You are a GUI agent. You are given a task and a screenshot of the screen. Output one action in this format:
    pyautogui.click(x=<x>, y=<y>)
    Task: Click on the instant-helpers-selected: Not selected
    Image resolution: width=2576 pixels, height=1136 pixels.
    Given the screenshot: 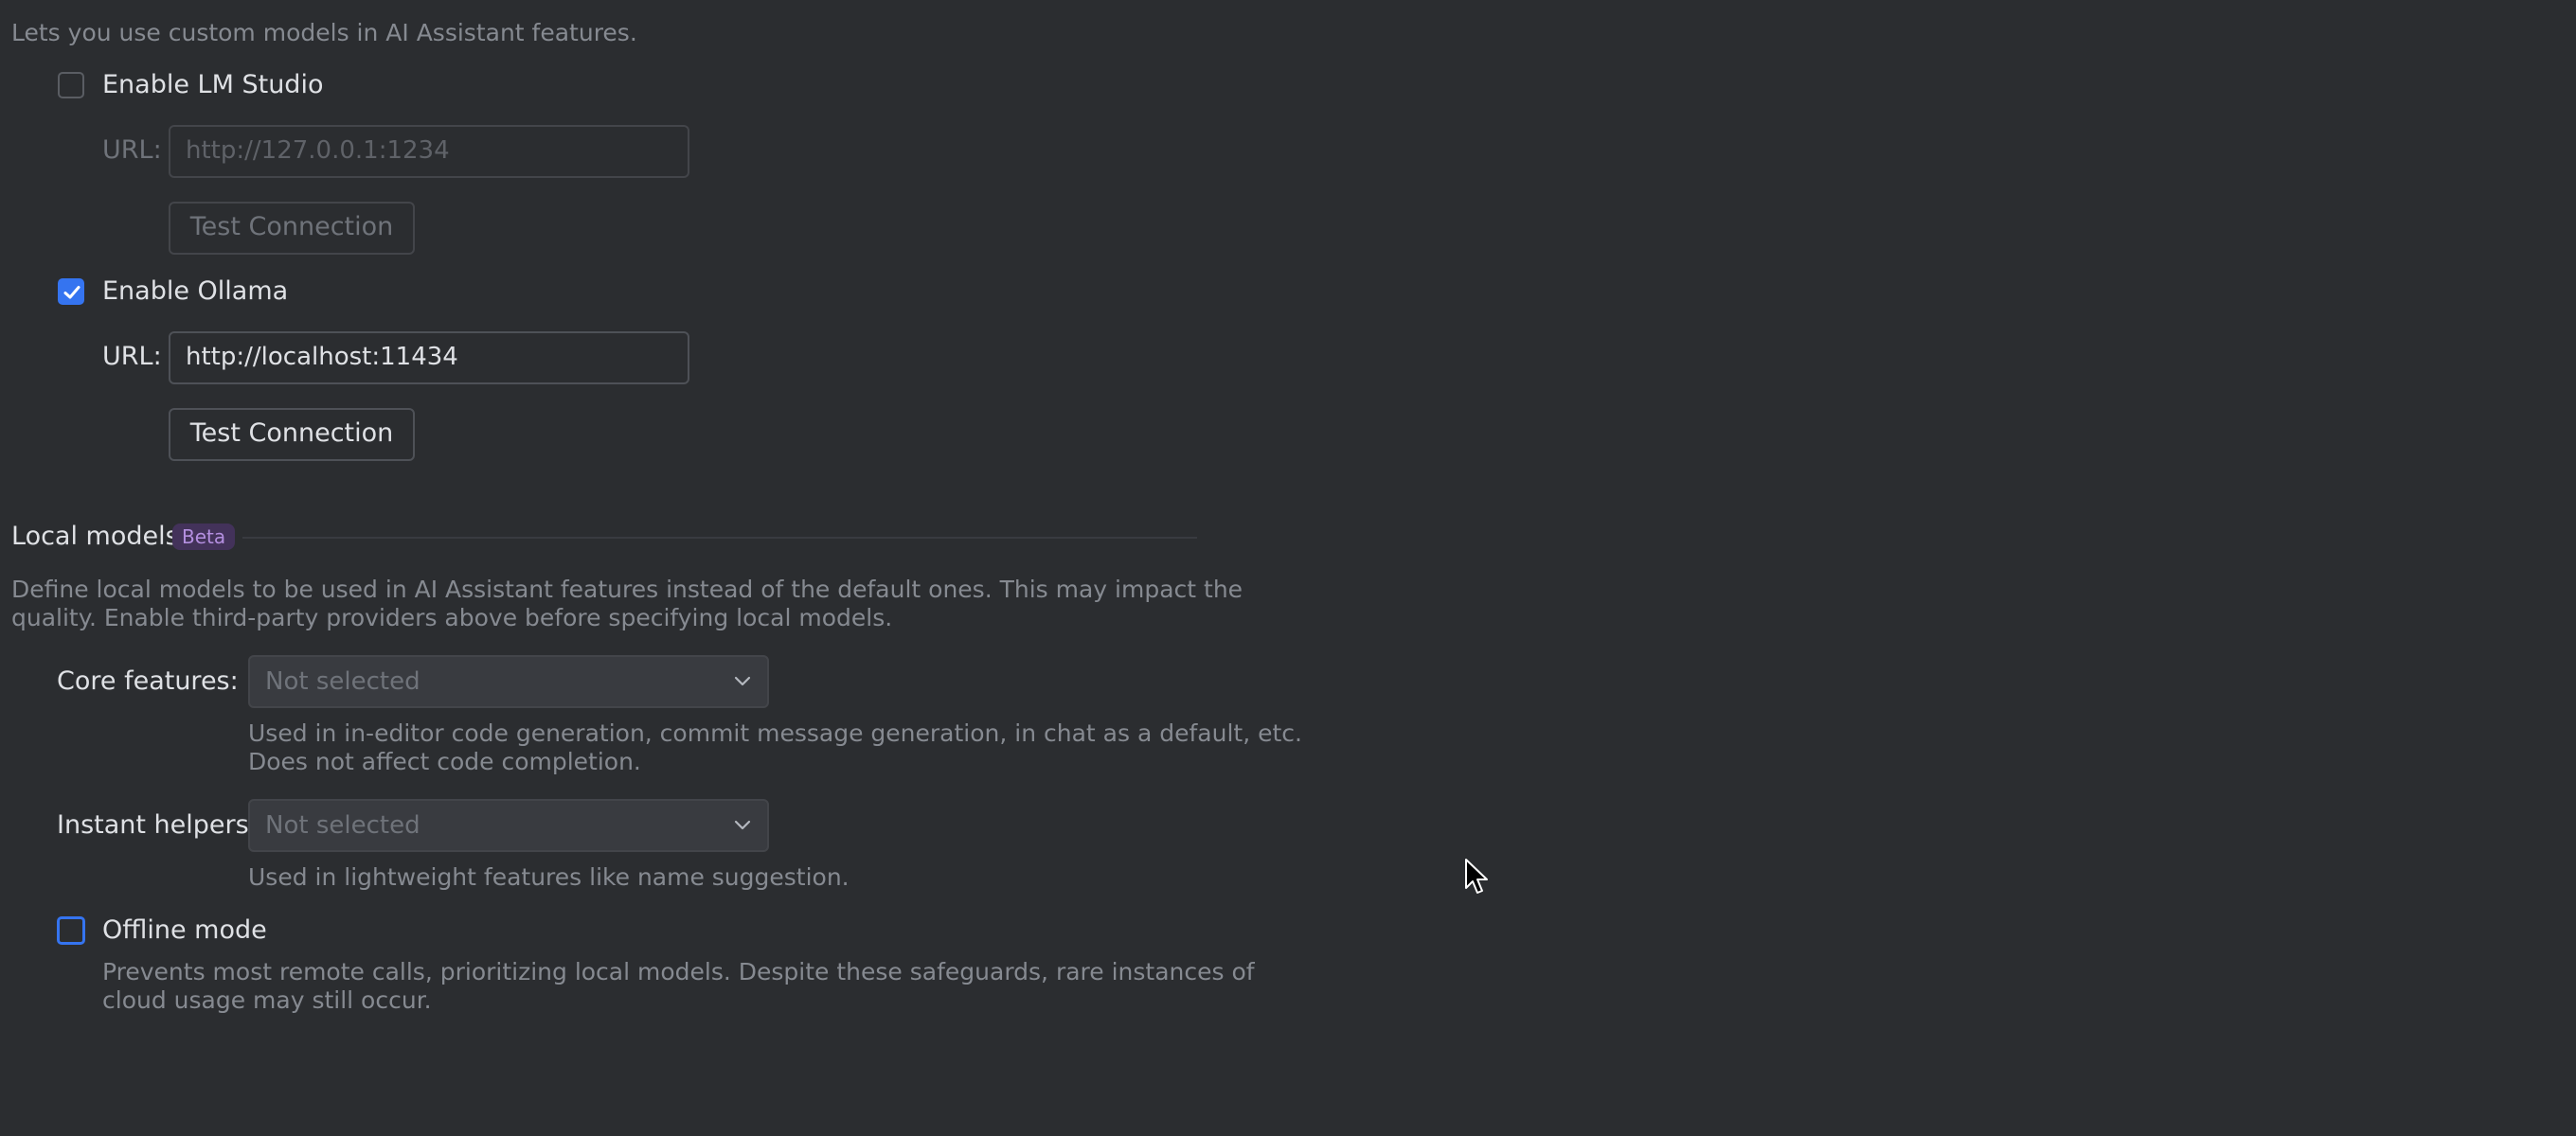 What is the action you would take?
    pyautogui.click(x=342, y=825)
    